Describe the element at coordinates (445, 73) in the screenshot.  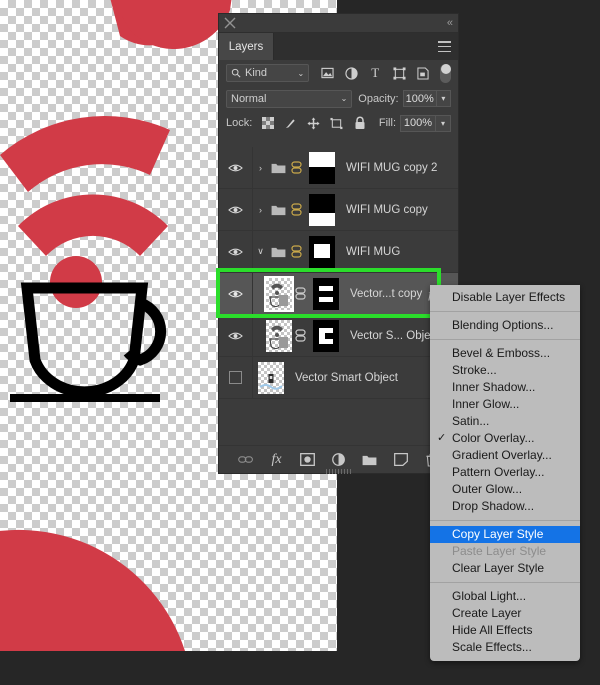
I see `filter-enable-toggle` at that location.